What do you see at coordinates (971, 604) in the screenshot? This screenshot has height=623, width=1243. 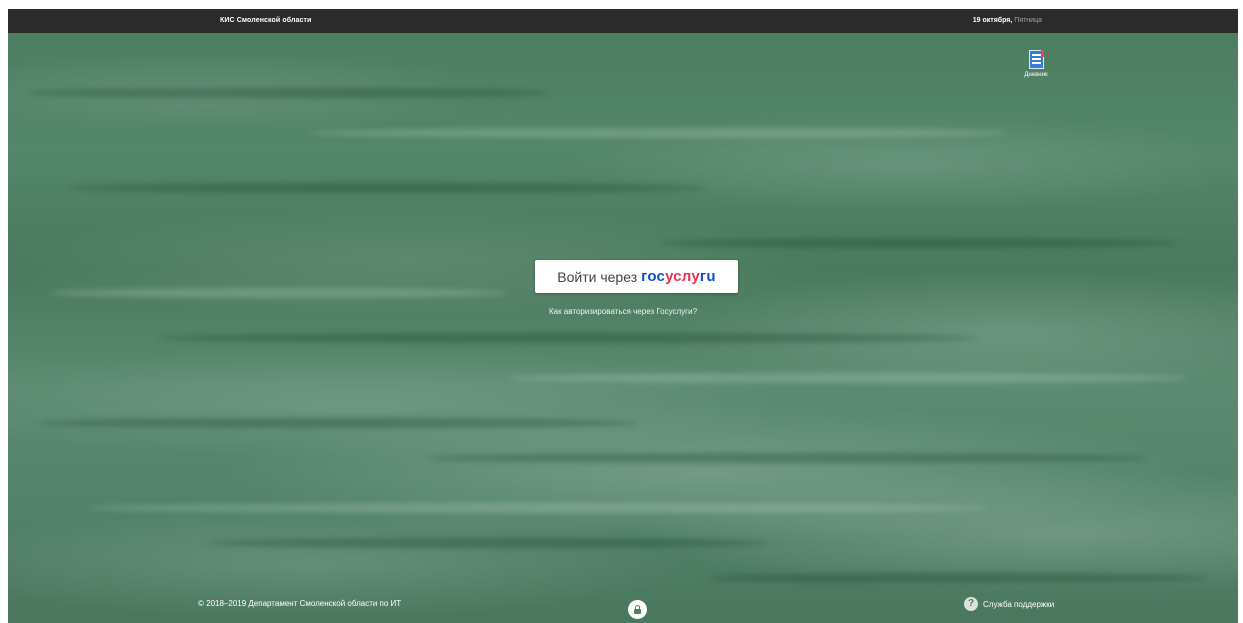 I see `question-icon: ?` at bounding box center [971, 604].